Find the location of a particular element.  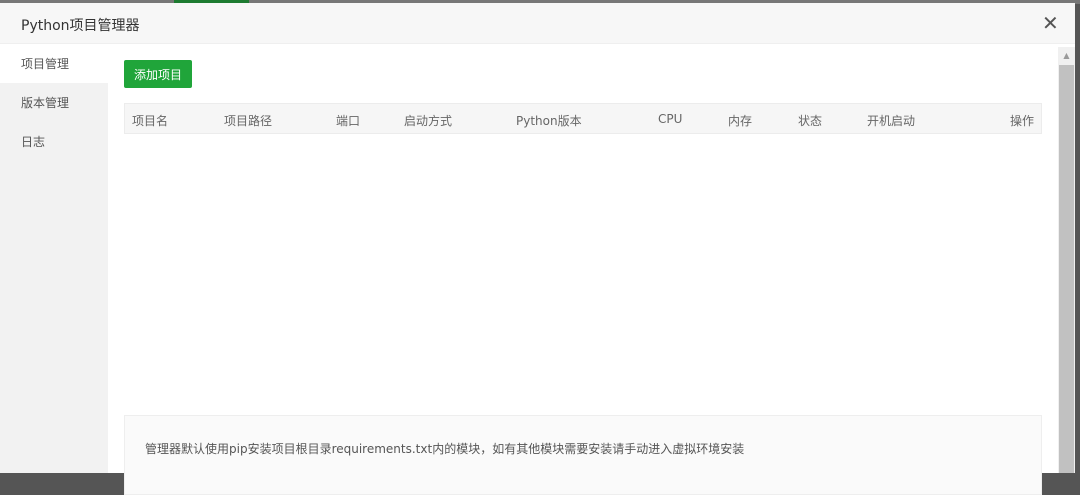

column-header-actions: 操作 is located at coordinates (1021, 121).